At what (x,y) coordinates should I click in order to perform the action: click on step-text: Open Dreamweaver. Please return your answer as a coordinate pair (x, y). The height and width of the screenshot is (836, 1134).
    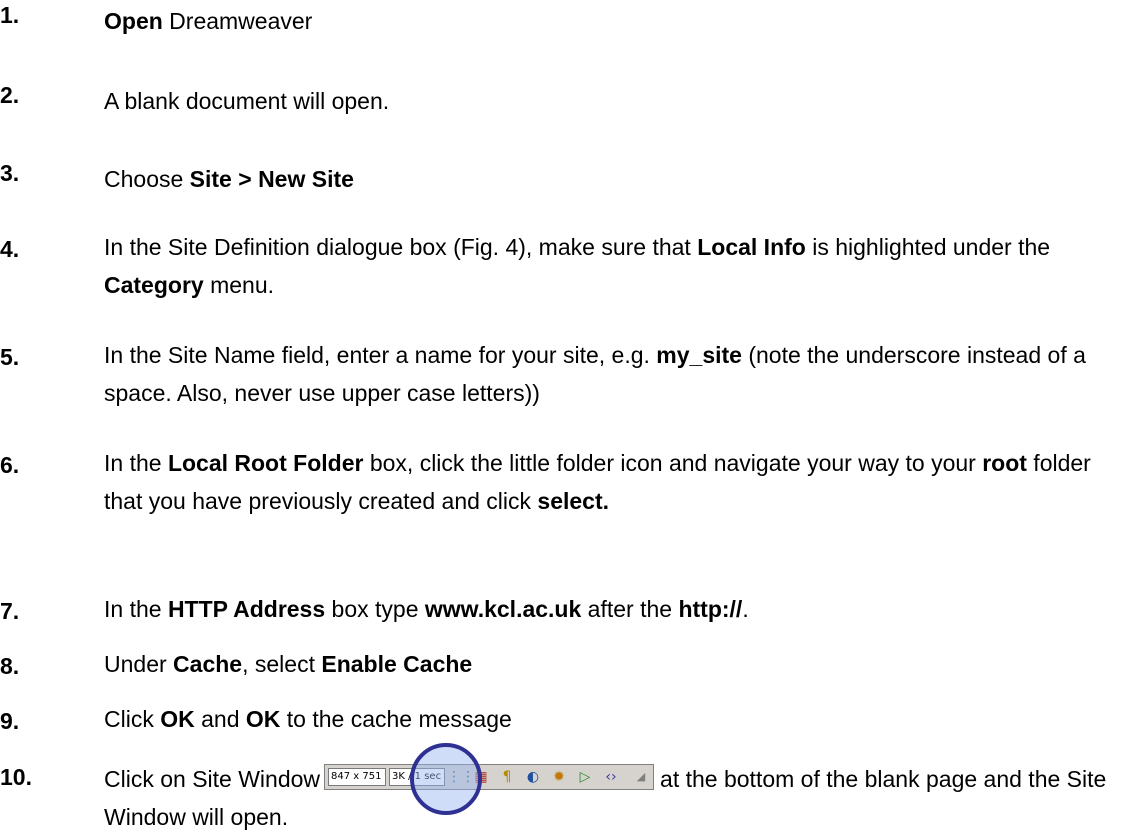
    Looking at the image, I should click on (208, 21).